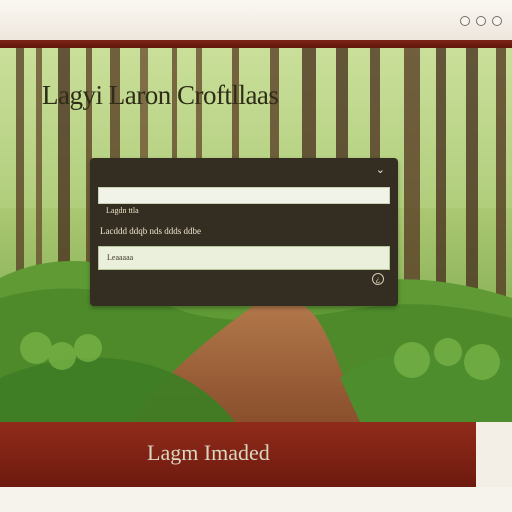  Describe the element at coordinates (380, 170) in the screenshot. I see `close-icon: ⌄` at that location.